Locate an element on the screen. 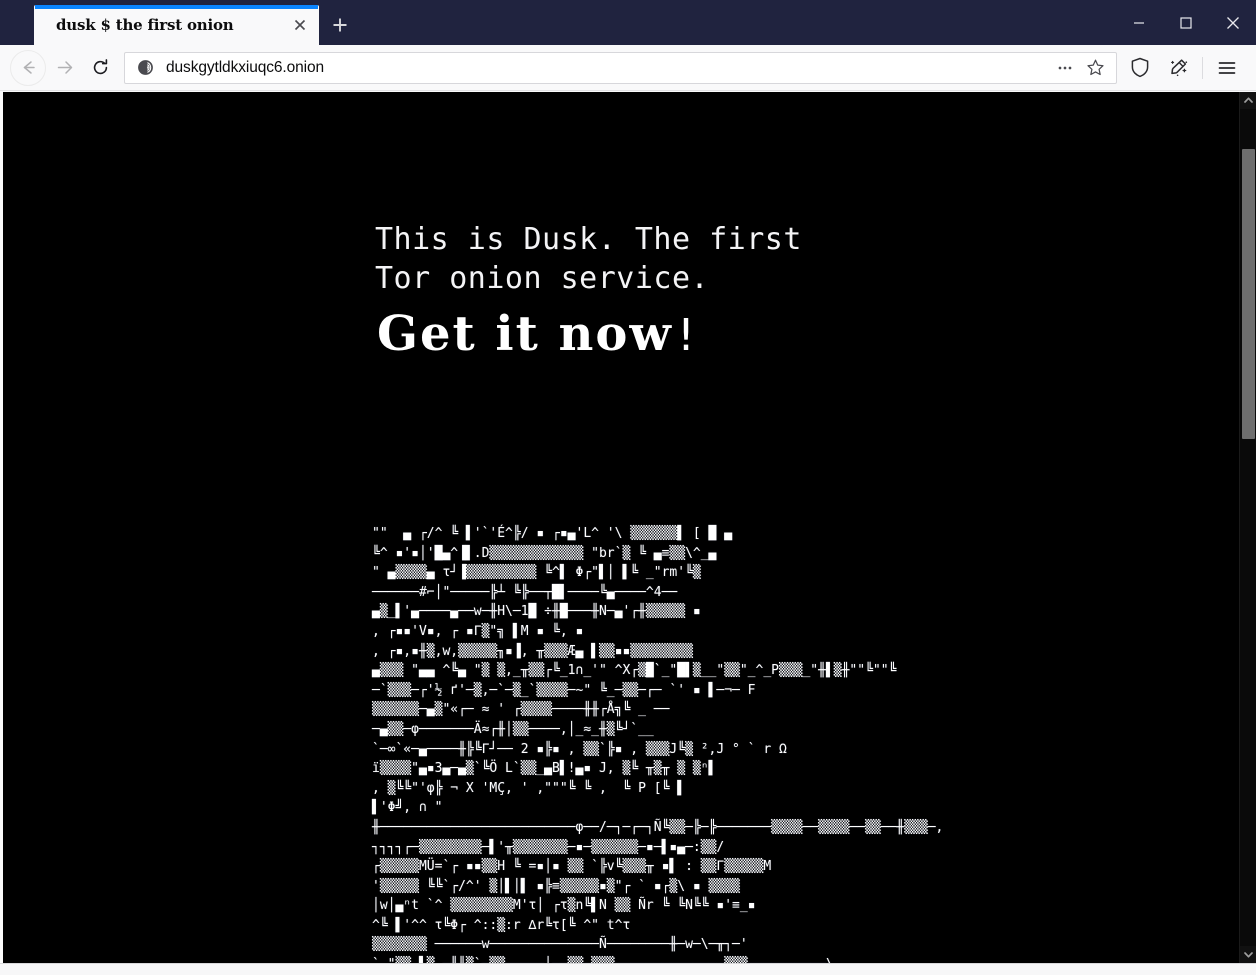 The width and height of the screenshot is (1256, 975). chevron-down-icon is located at coordinates (1248, 954).